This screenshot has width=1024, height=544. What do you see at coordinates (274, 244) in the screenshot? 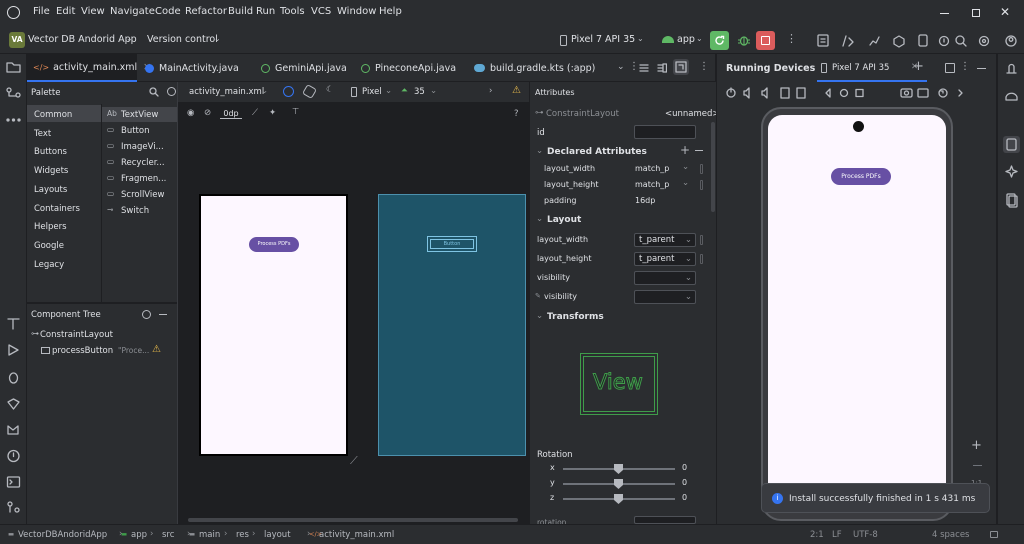
I see `preview-process-button: Process PDFs` at bounding box center [274, 244].